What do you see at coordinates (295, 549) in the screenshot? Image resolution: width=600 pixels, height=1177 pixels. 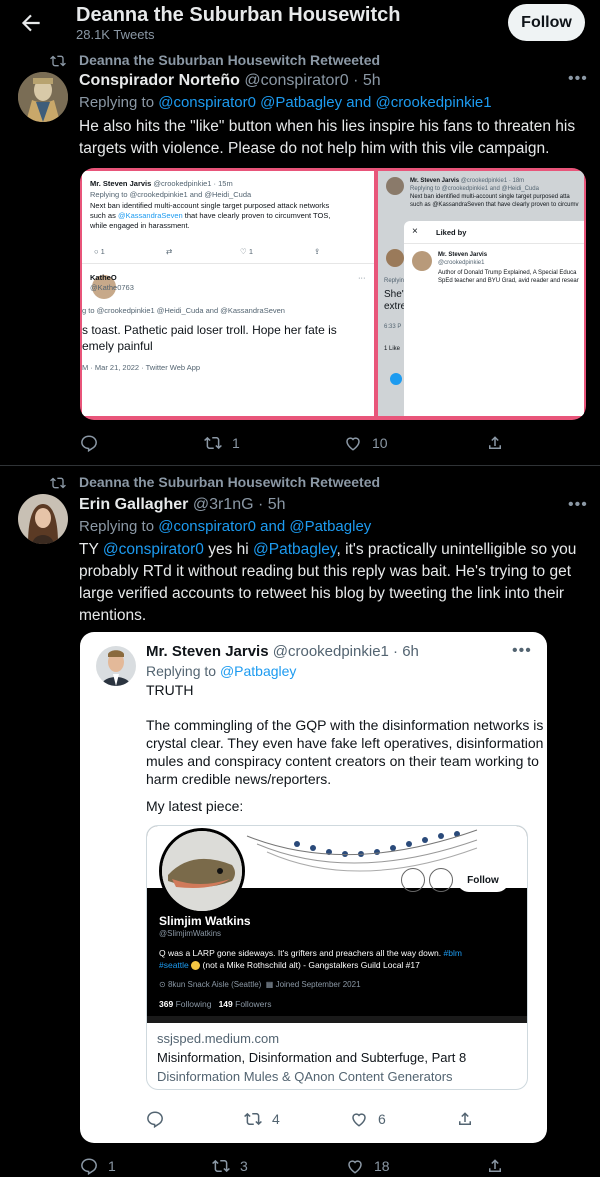 I see `mention-link: @Patbagley` at bounding box center [295, 549].